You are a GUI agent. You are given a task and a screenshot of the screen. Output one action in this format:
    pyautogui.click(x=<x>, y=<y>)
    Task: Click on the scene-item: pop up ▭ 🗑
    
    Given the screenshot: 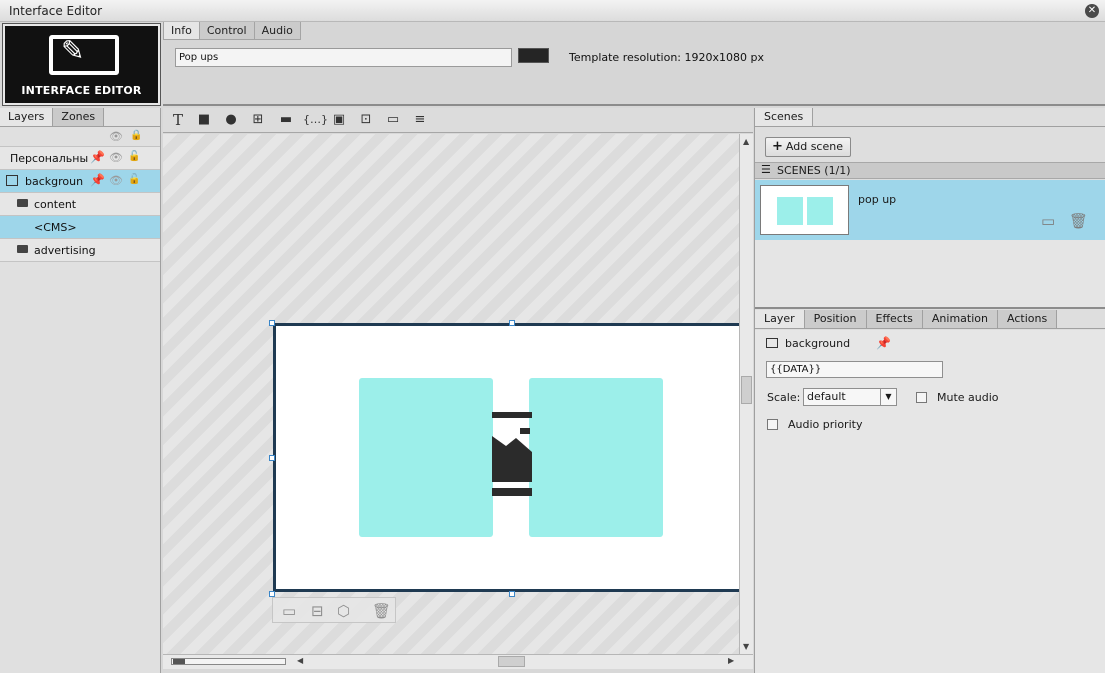 What is the action you would take?
    pyautogui.click(x=930, y=210)
    